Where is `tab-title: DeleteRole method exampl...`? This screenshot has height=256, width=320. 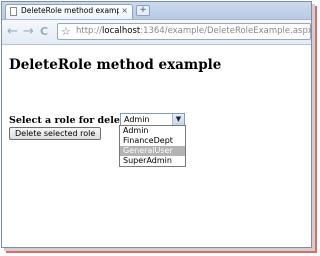 tab-title: DeleteRole method exampl... is located at coordinates (70, 10).